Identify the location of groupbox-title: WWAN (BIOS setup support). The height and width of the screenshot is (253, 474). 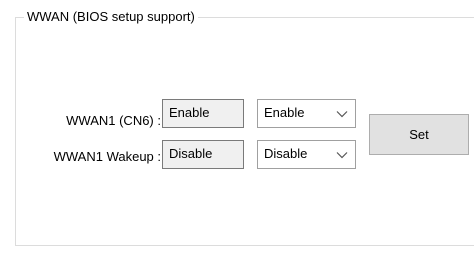
(111, 17).